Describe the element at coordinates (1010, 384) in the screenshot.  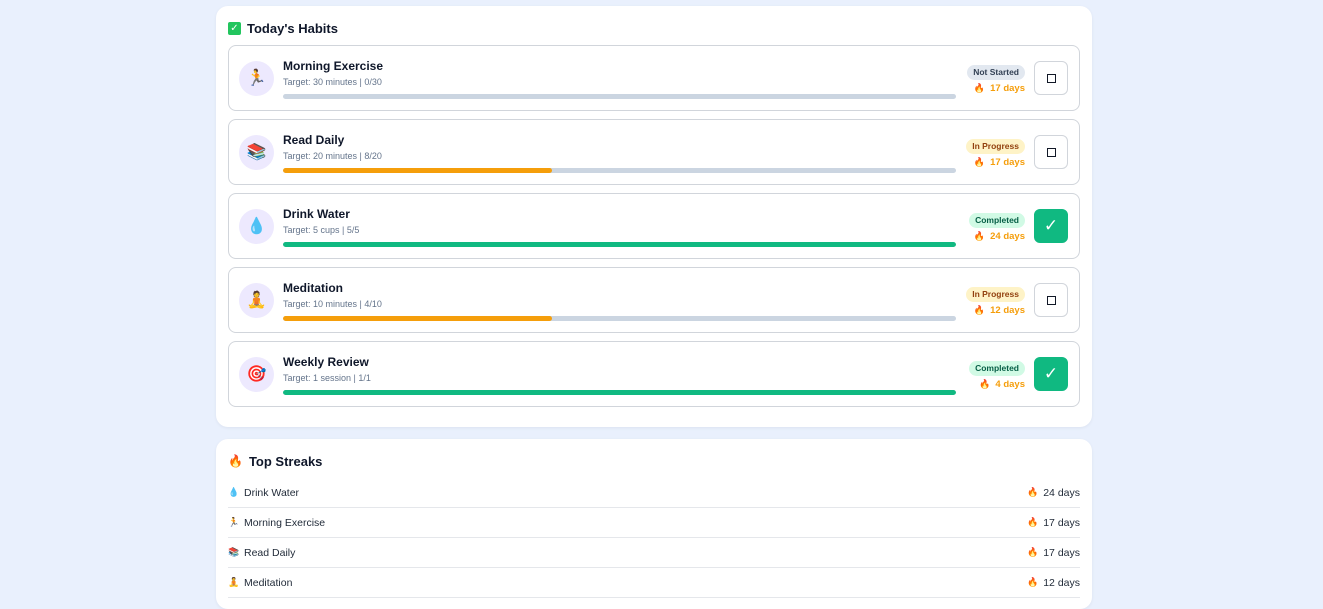
I see `streak-text: 4 days` at that location.